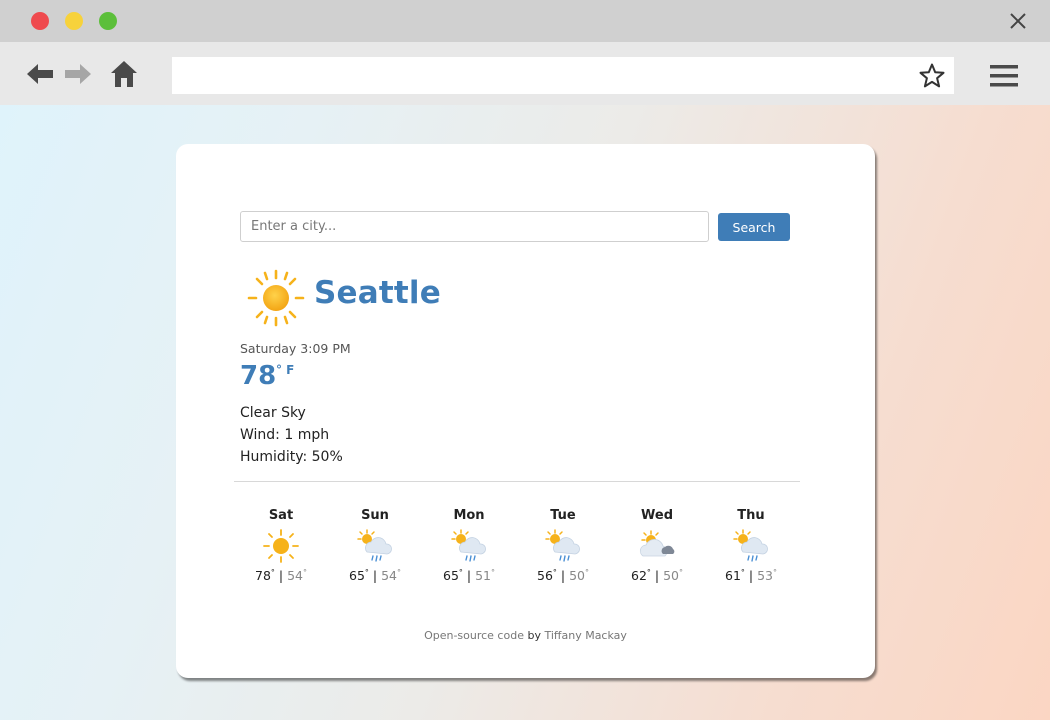  What do you see at coordinates (525, 21) in the screenshot?
I see `window-titlebar` at bounding box center [525, 21].